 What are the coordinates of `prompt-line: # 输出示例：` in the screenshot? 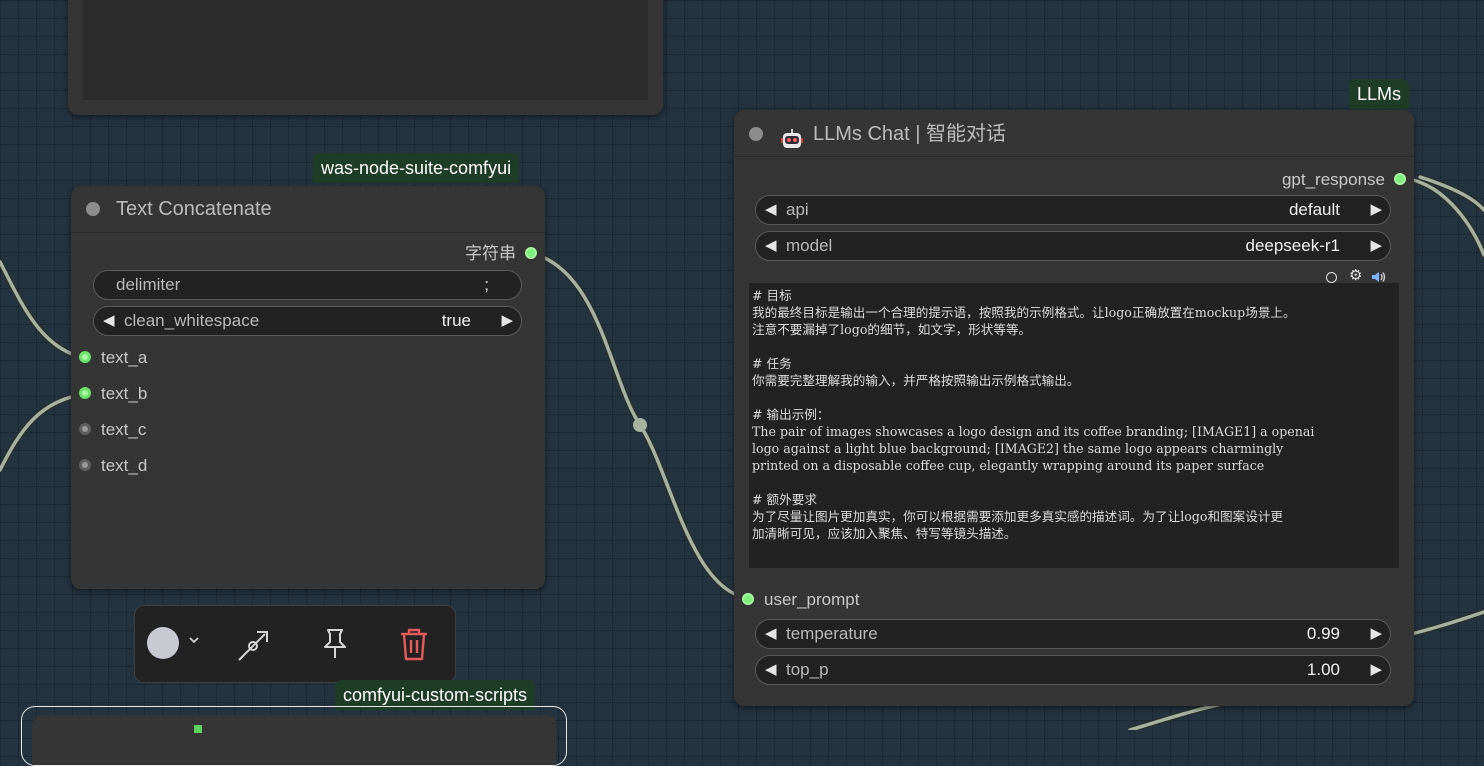 It's located at (791, 414).